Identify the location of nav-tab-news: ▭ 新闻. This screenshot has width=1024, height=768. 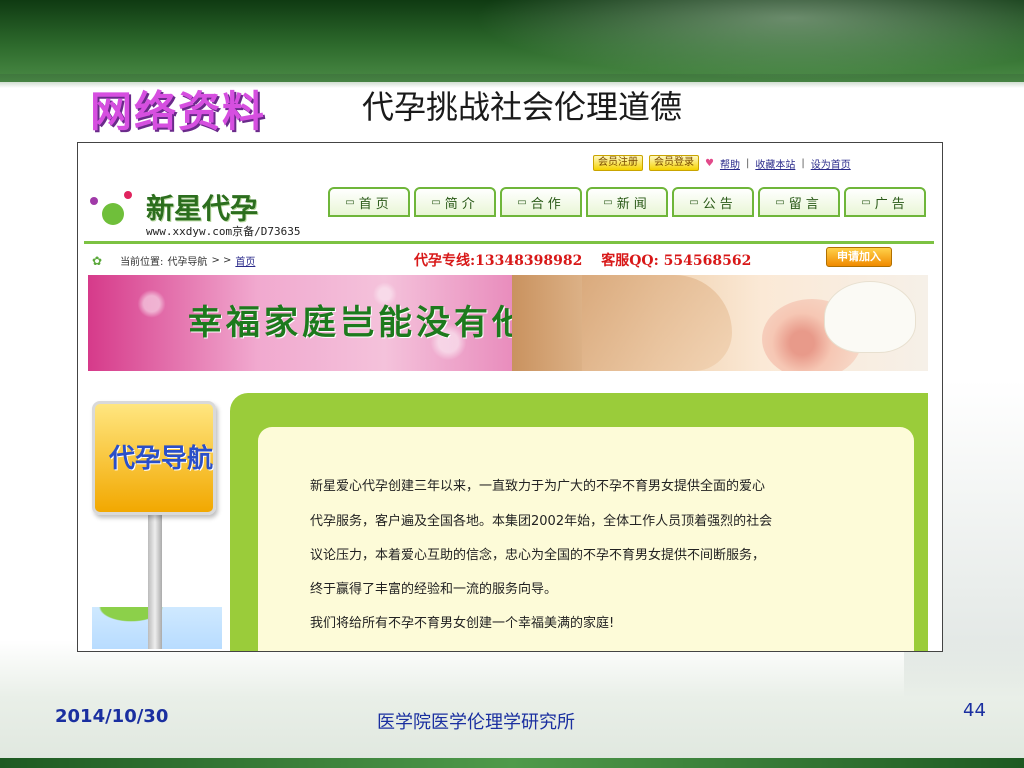
(627, 202).